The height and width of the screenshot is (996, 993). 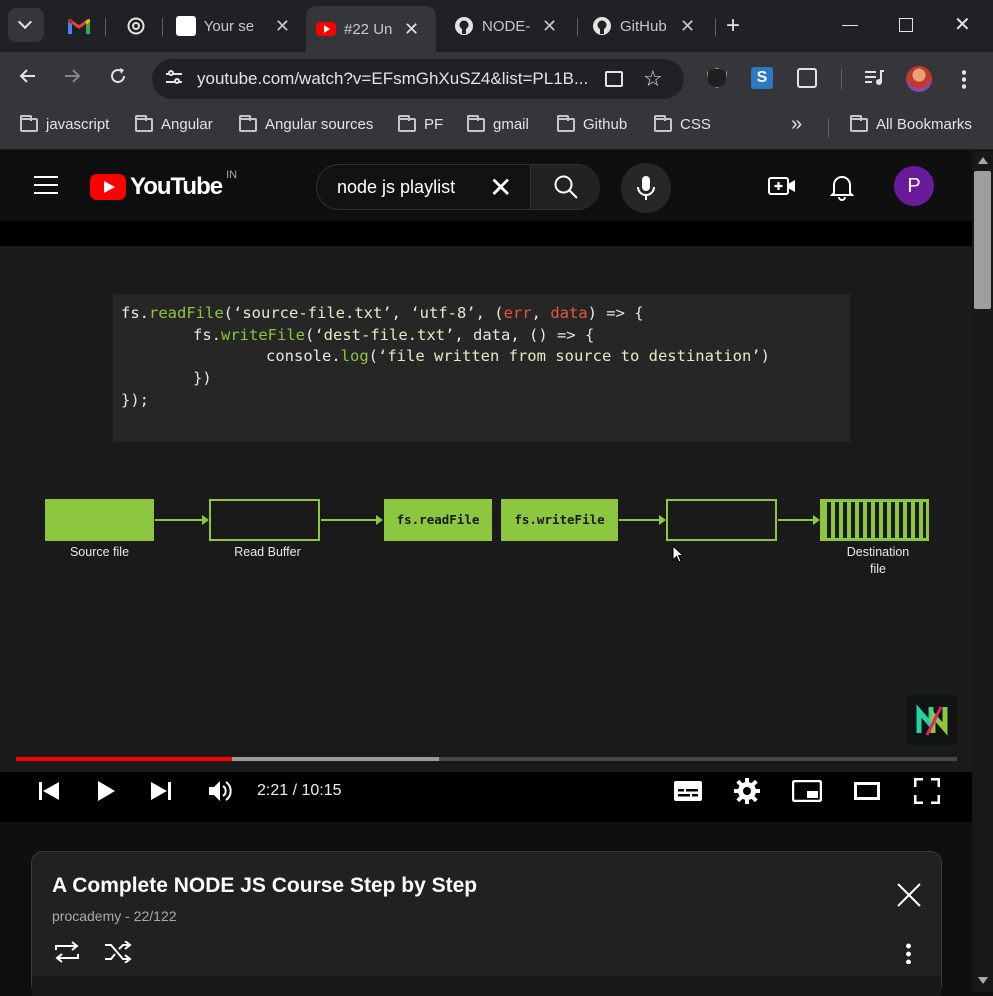 I want to click on notifications-button, so click(x=842, y=187).